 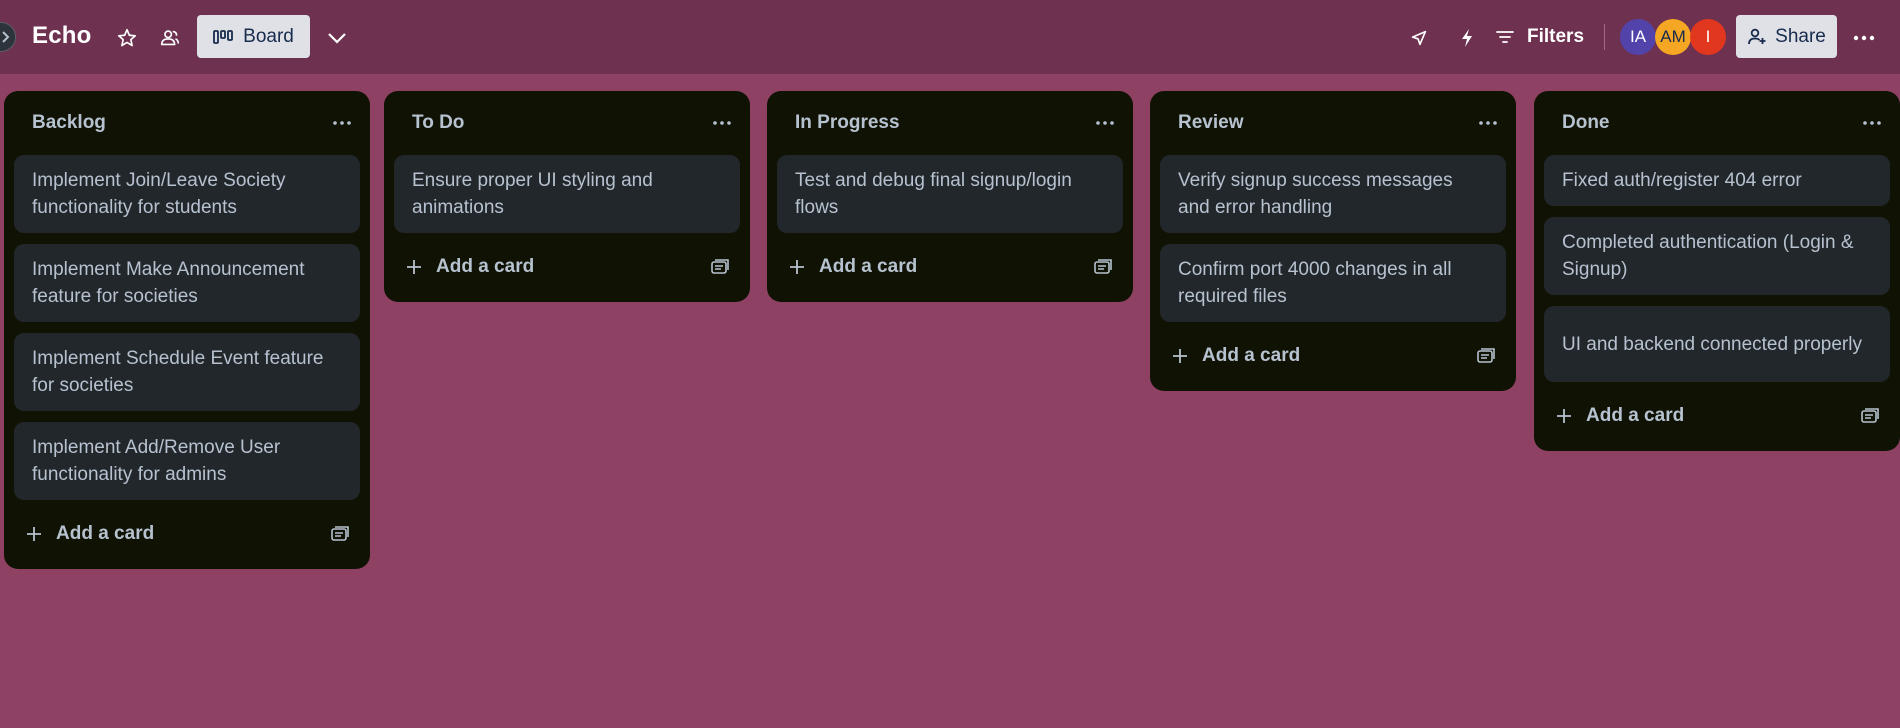 I want to click on chevron-down-icon, so click(x=337, y=38).